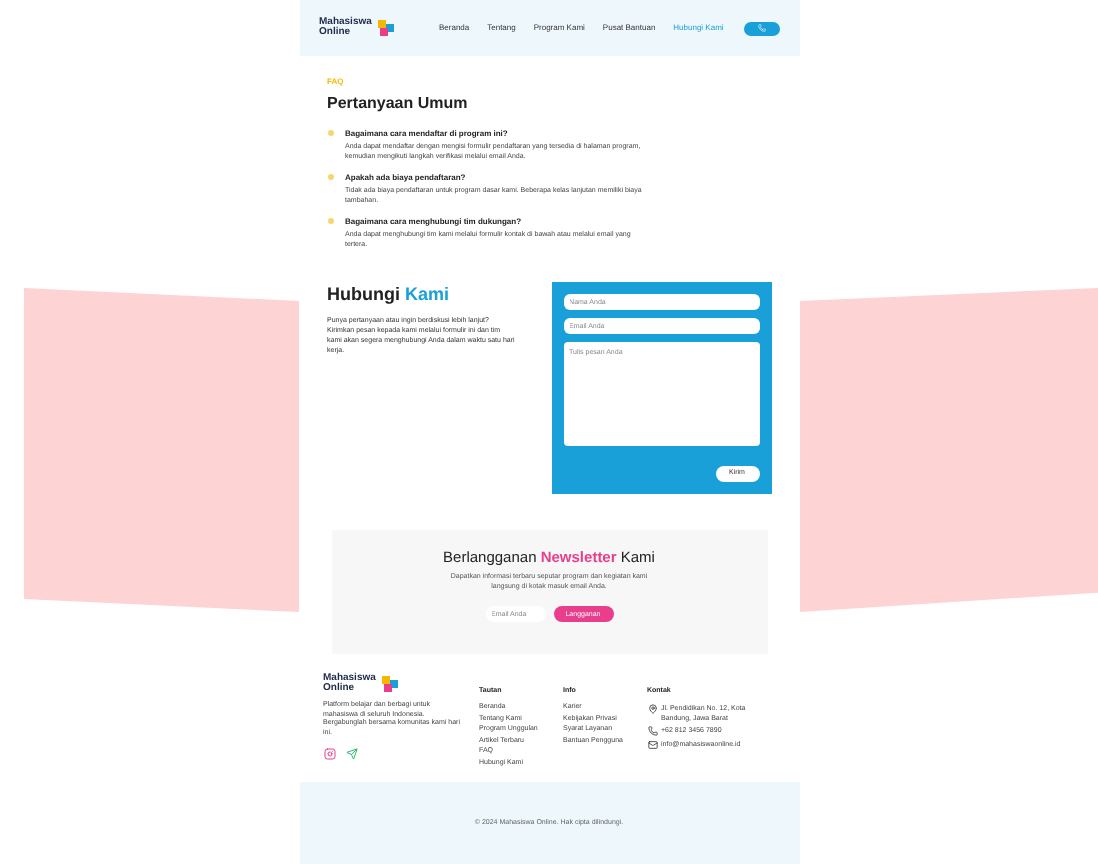  What do you see at coordinates (351, 754) in the screenshot?
I see `send-icon` at bounding box center [351, 754].